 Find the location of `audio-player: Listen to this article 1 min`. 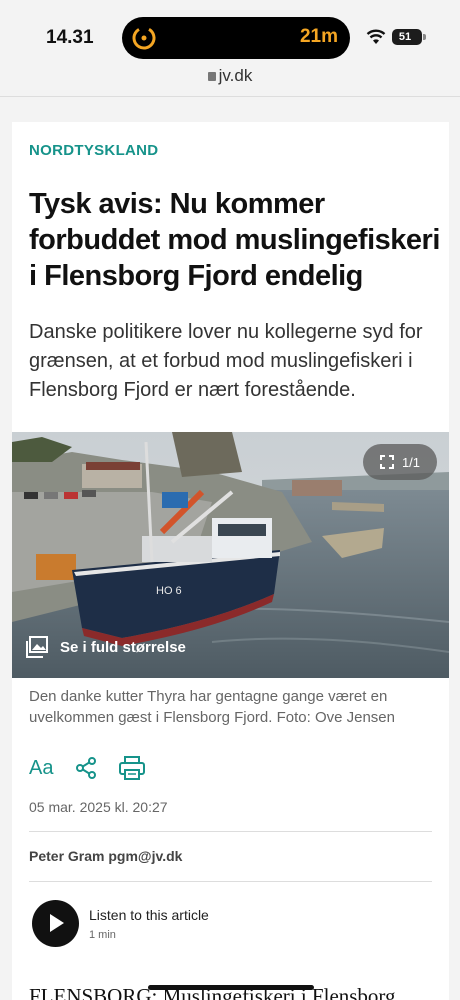

audio-player: Listen to this article 1 min is located at coordinates (120, 923).